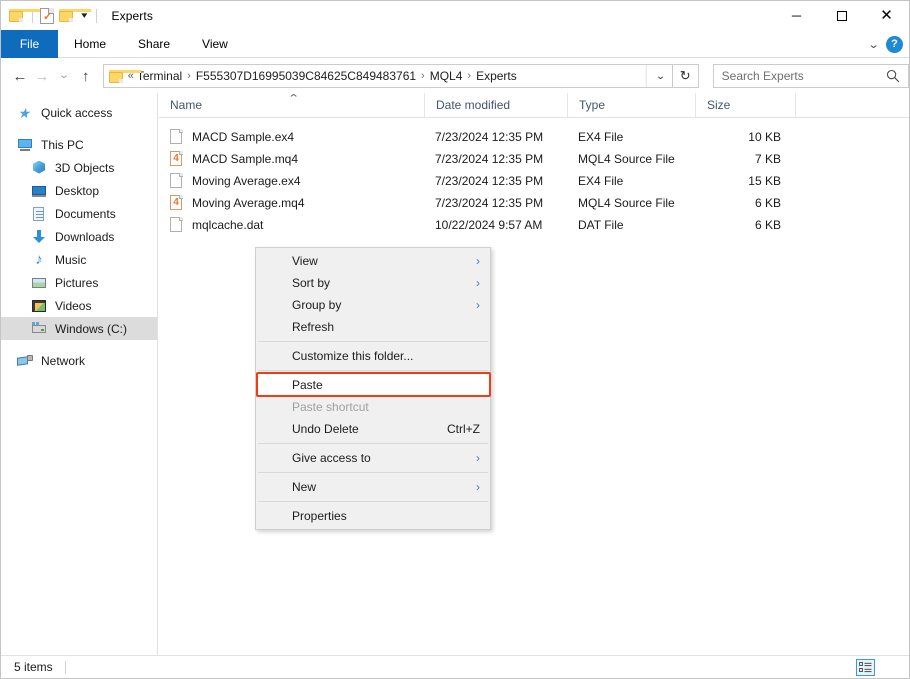  Describe the element at coordinates (373, 283) in the screenshot. I see `menu-item-sort-by: Sort by ›` at that location.